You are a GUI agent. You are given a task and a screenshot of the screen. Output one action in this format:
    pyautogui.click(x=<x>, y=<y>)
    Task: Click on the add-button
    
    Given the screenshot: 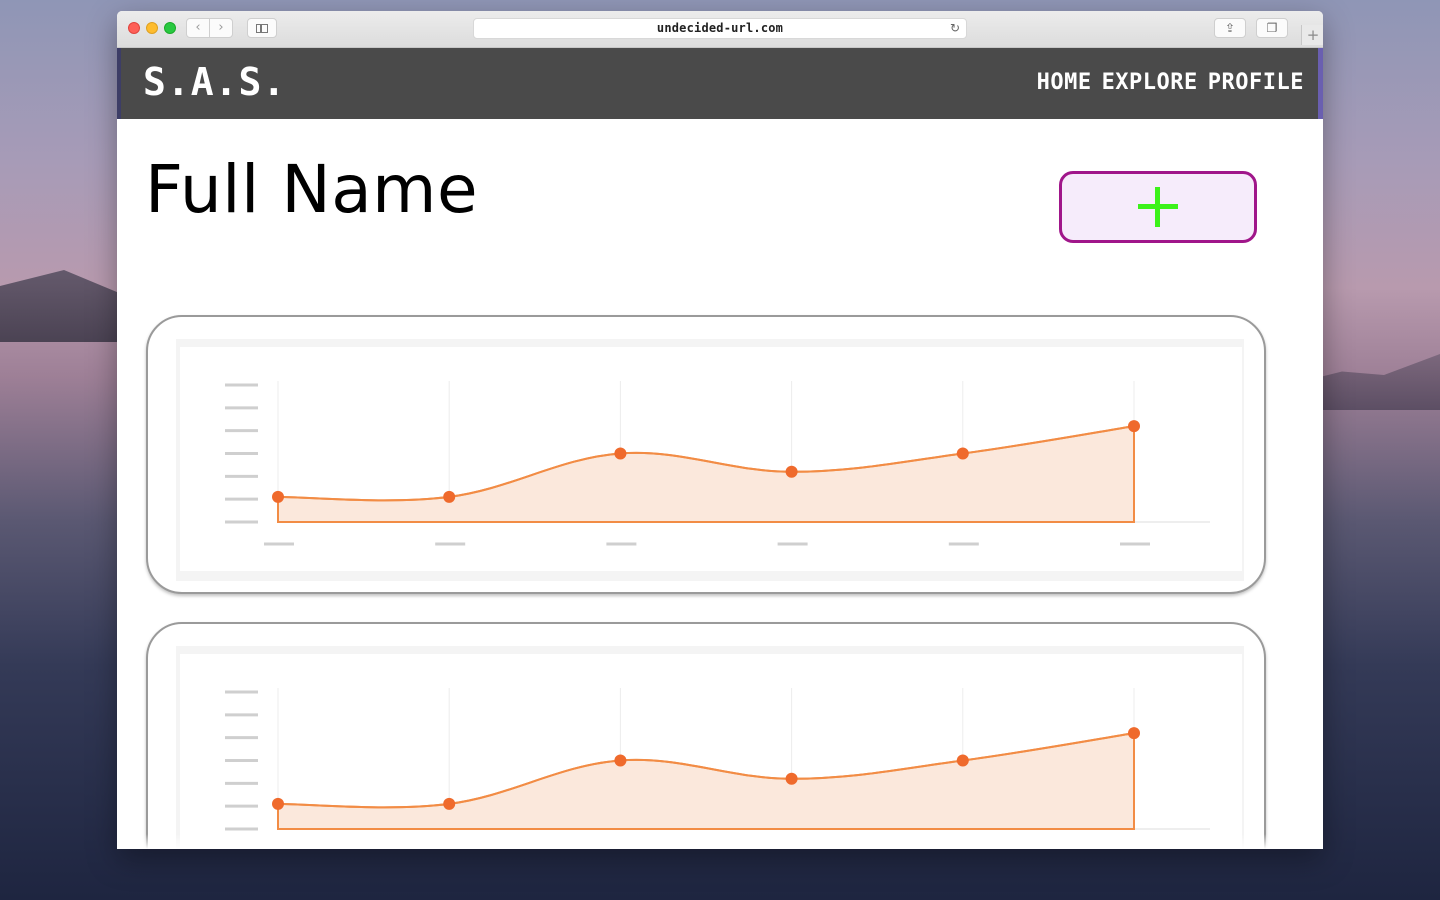 What is the action you would take?
    pyautogui.click(x=1158, y=207)
    